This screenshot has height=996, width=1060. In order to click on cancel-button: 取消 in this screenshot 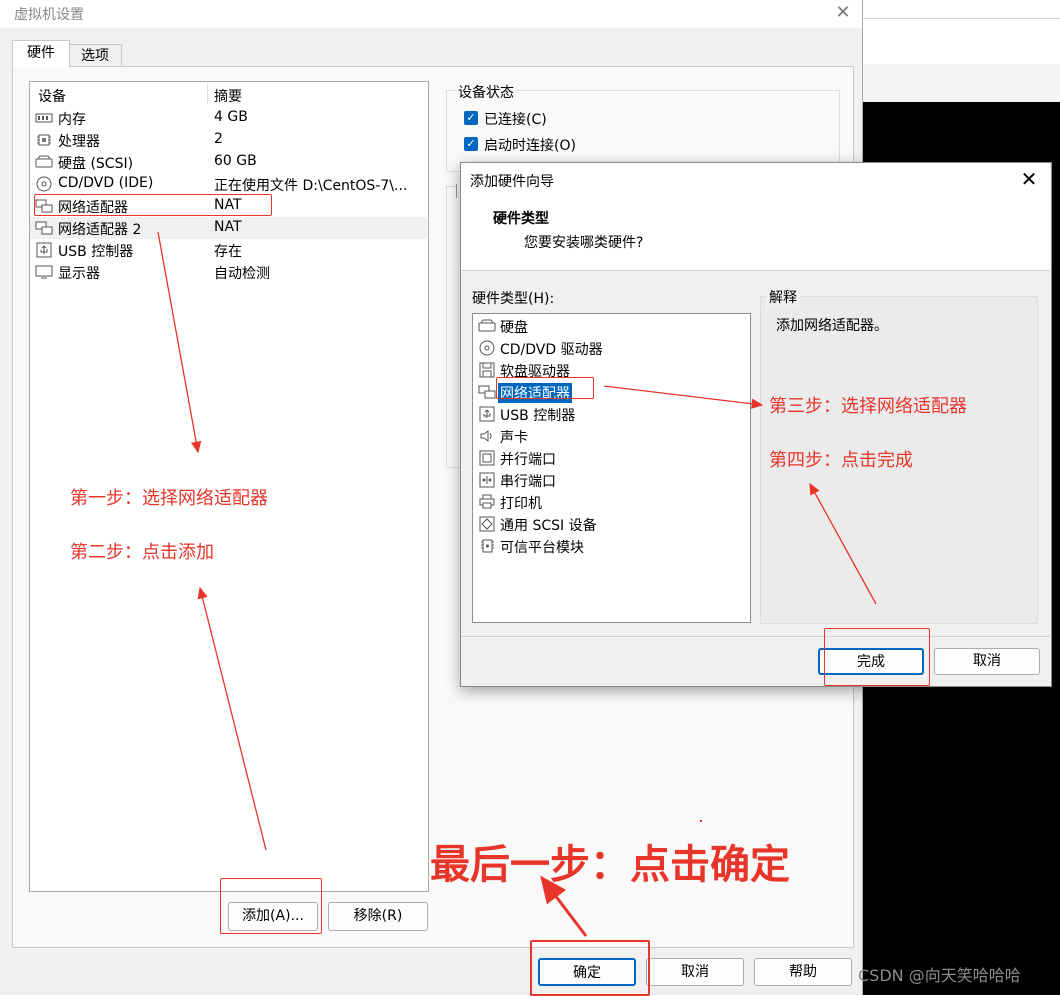, I will do `click(695, 972)`.